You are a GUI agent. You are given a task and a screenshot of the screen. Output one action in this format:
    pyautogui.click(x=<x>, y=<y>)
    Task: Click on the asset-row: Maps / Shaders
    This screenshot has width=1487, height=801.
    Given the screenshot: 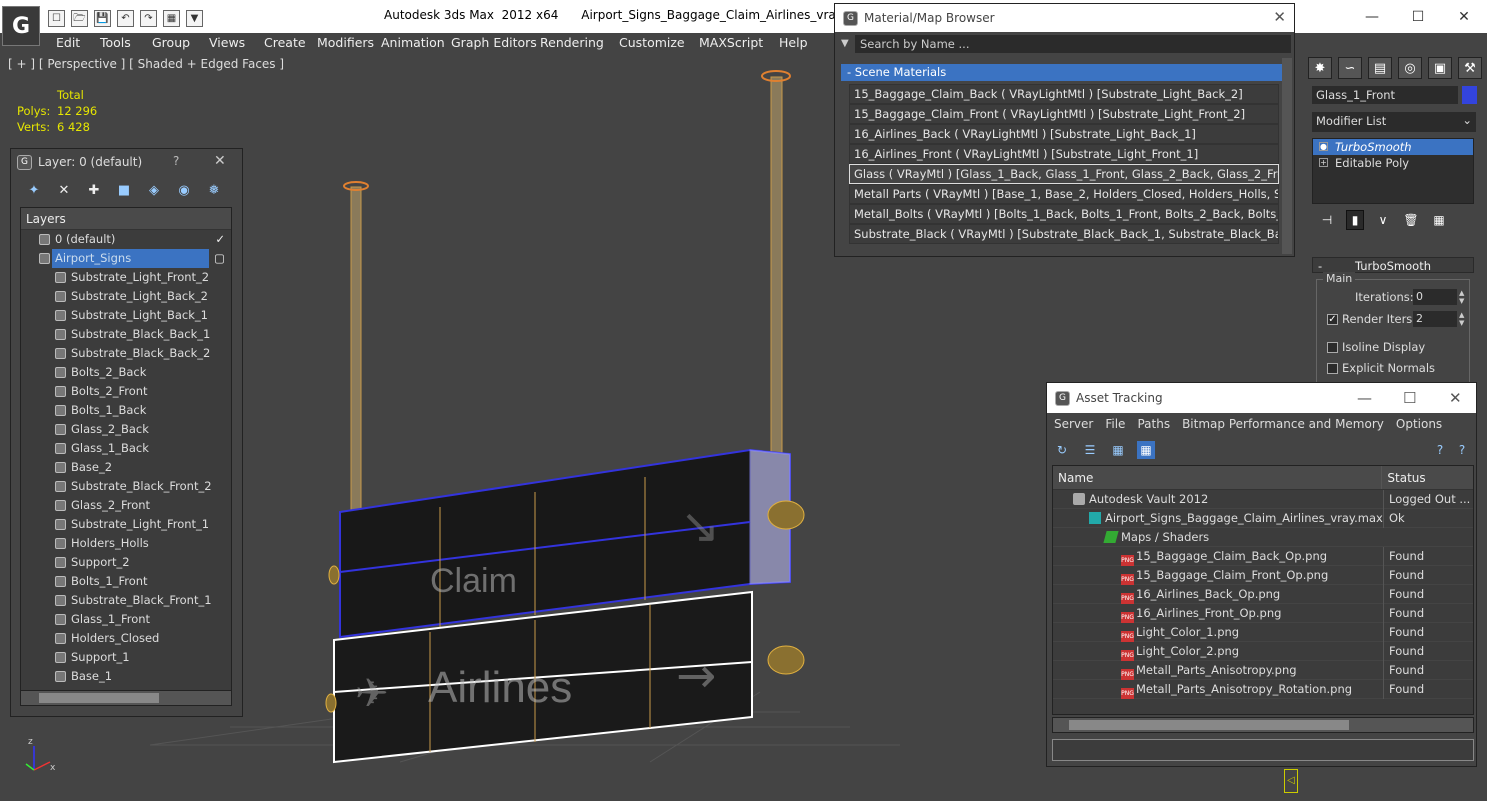 What is the action you would take?
    pyautogui.click(x=1263, y=537)
    